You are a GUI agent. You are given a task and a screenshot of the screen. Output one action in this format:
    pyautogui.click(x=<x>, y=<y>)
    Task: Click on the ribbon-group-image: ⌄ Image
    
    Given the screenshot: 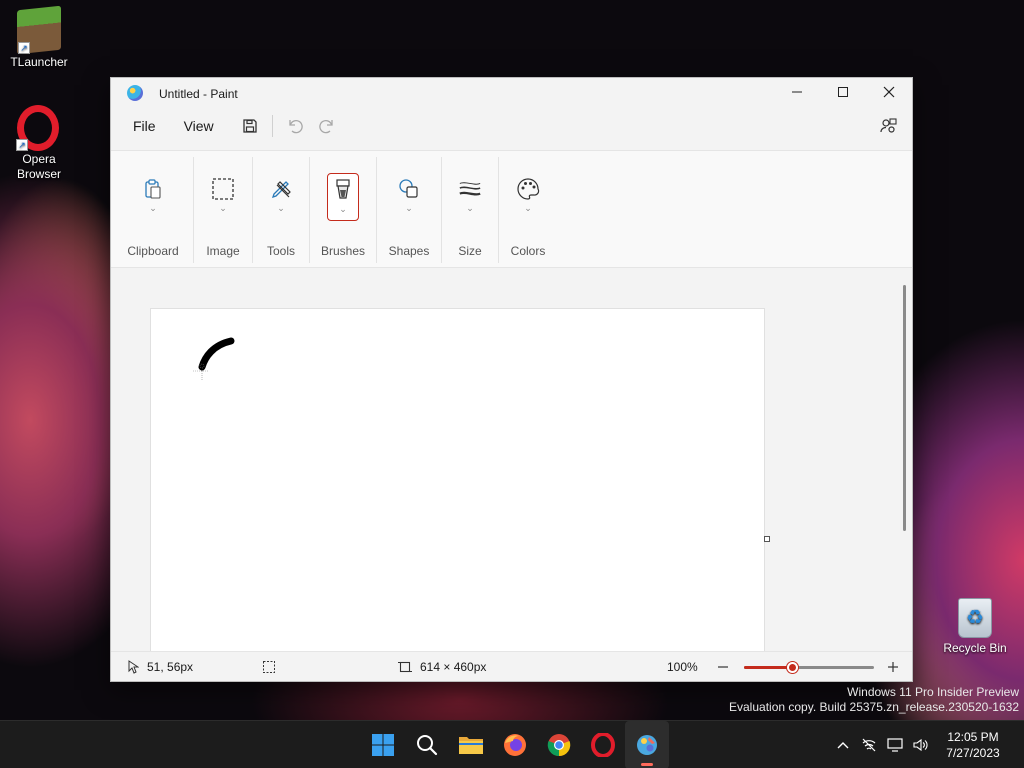 What is the action you would take?
    pyautogui.click(x=223, y=210)
    